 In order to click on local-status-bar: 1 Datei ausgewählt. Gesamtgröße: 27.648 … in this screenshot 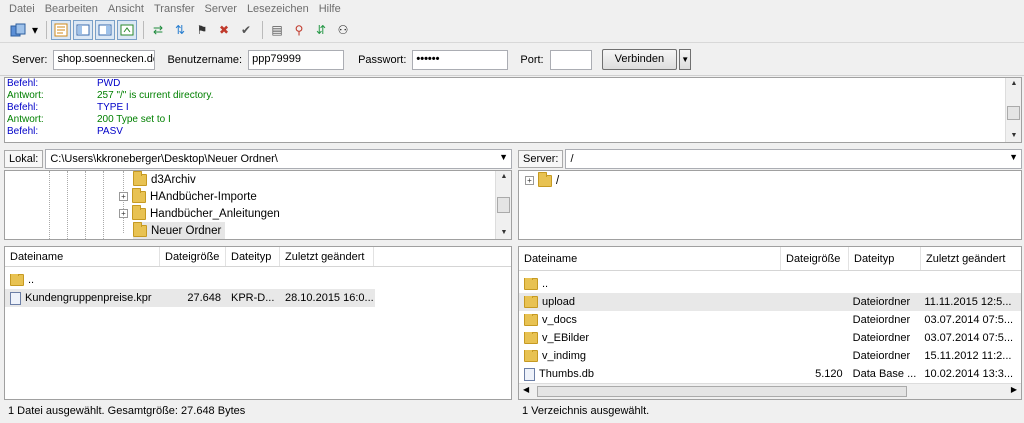, I will do `click(258, 411)`.